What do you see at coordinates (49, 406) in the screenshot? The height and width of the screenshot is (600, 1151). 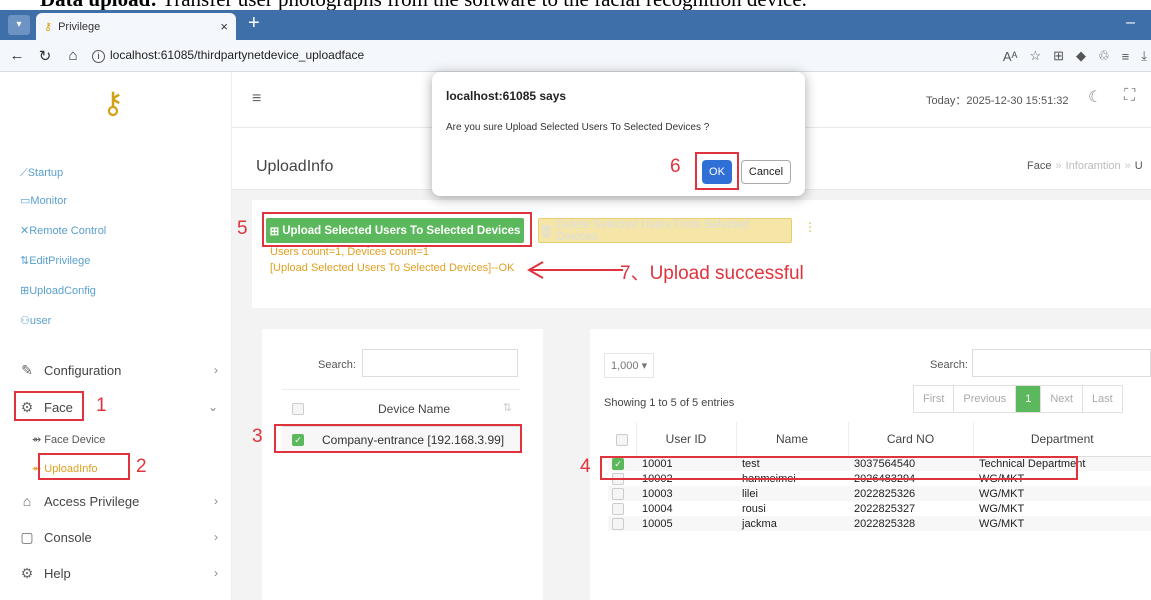 I see `annotation-box-face` at bounding box center [49, 406].